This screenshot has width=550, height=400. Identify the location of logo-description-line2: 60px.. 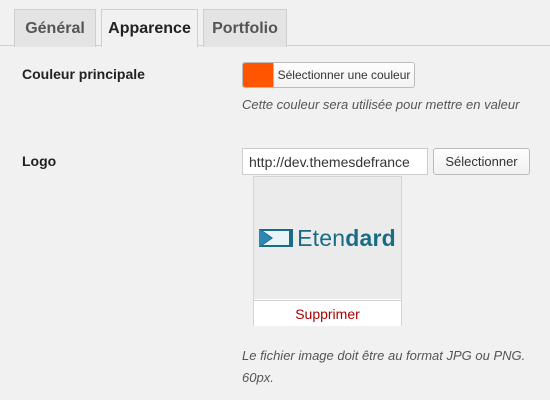
(258, 377).